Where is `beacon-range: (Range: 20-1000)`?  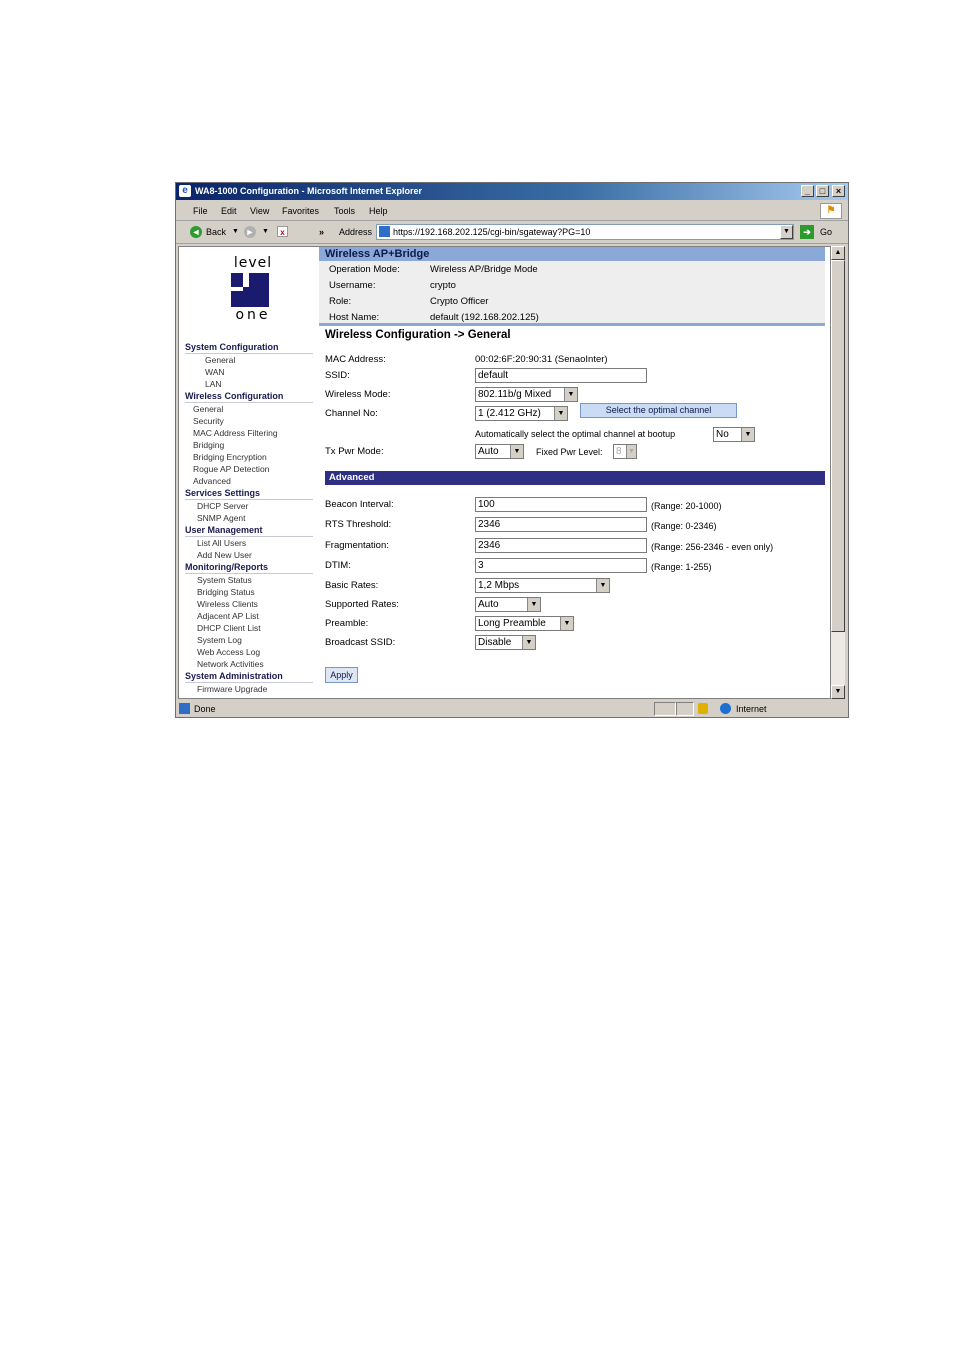
beacon-range: (Range: 20-1000) is located at coordinates (686, 506).